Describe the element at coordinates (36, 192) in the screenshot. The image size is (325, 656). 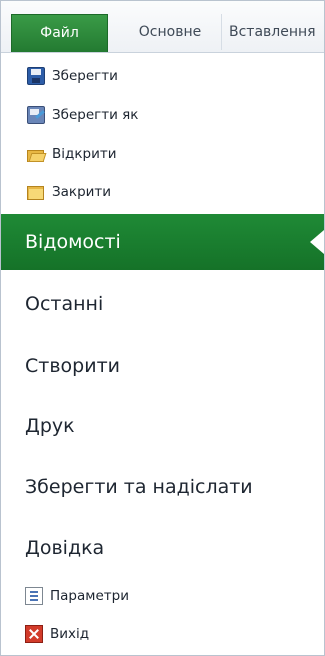
I see `close-folder-icon` at that location.